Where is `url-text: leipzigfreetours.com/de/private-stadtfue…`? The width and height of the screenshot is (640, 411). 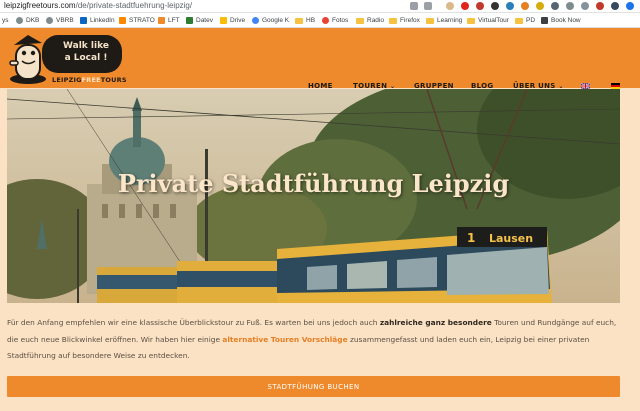
url-text: leipzigfreetours.com/de/private-stadtfue… is located at coordinates (98, 5).